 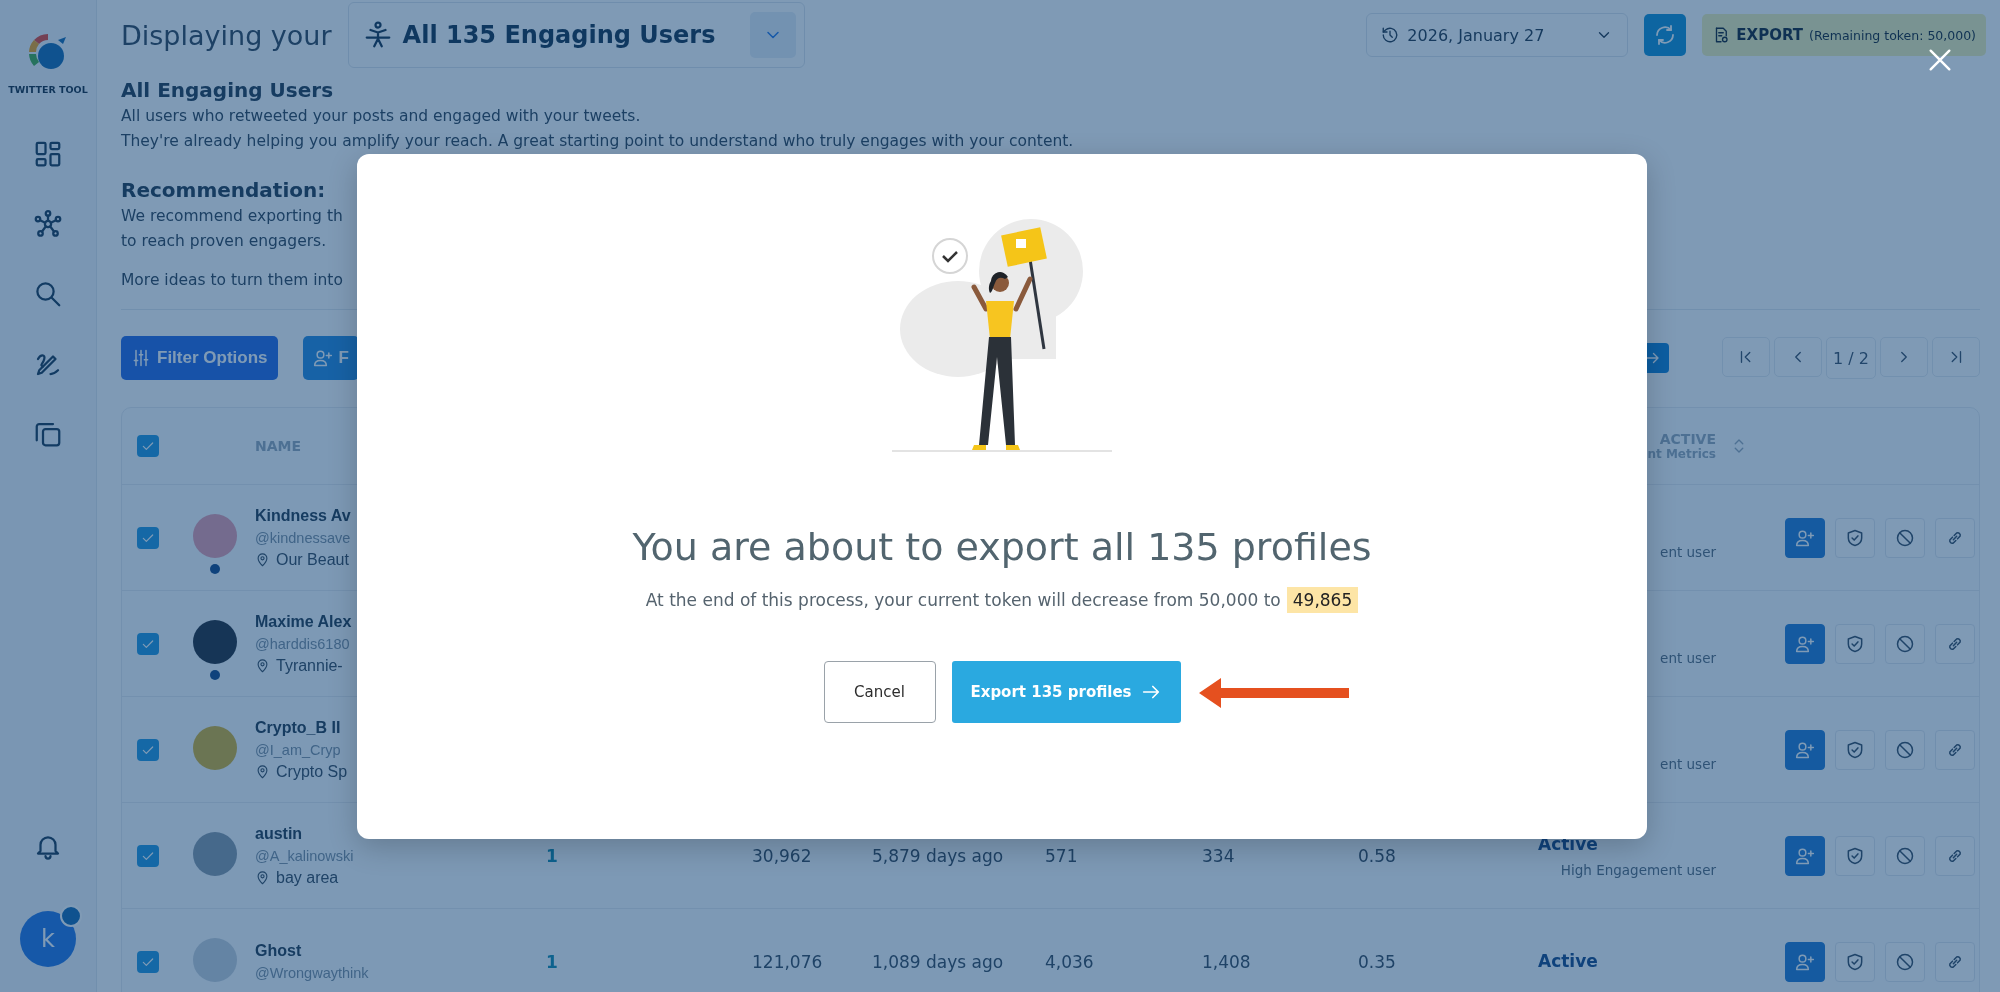 What do you see at coordinates (938, 961) in the screenshot?
I see `table-cell-text: 1,089 days ago` at bounding box center [938, 961].